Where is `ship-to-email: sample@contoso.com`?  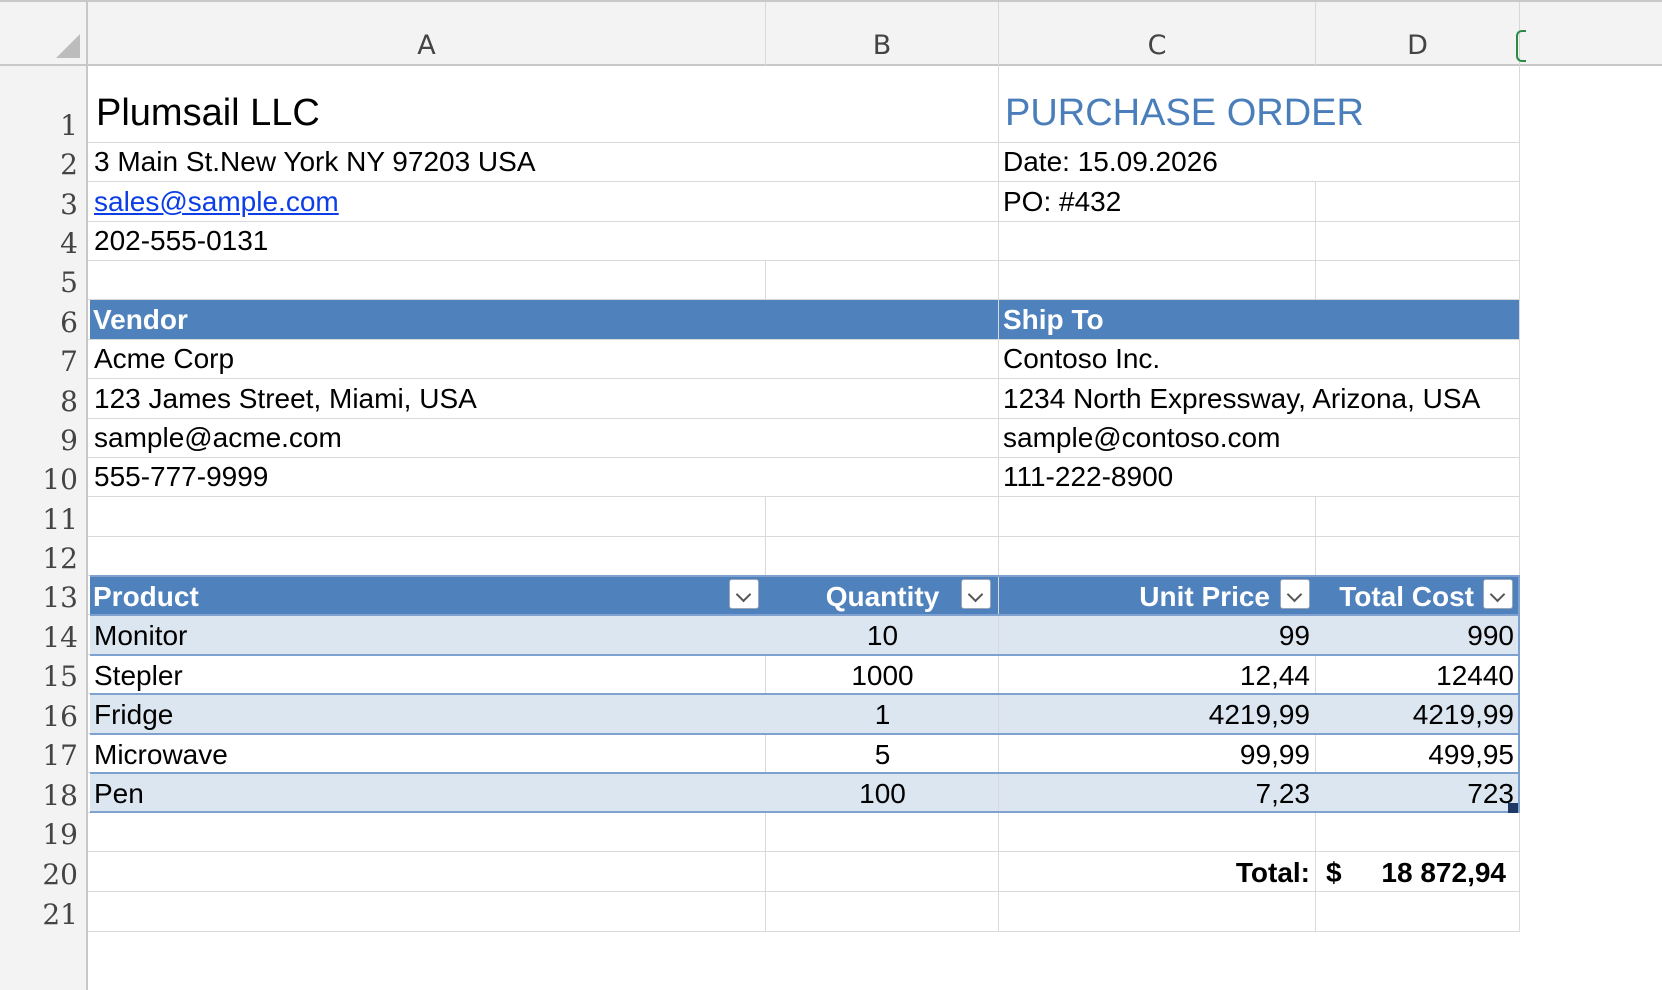
ship-to-email: sample@contoso.com is located at coordinates (1141, 438).